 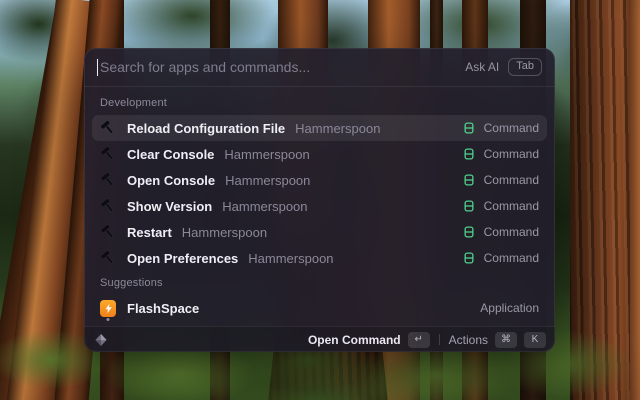 I want to click on text-caret, so click(x=97, y=67).